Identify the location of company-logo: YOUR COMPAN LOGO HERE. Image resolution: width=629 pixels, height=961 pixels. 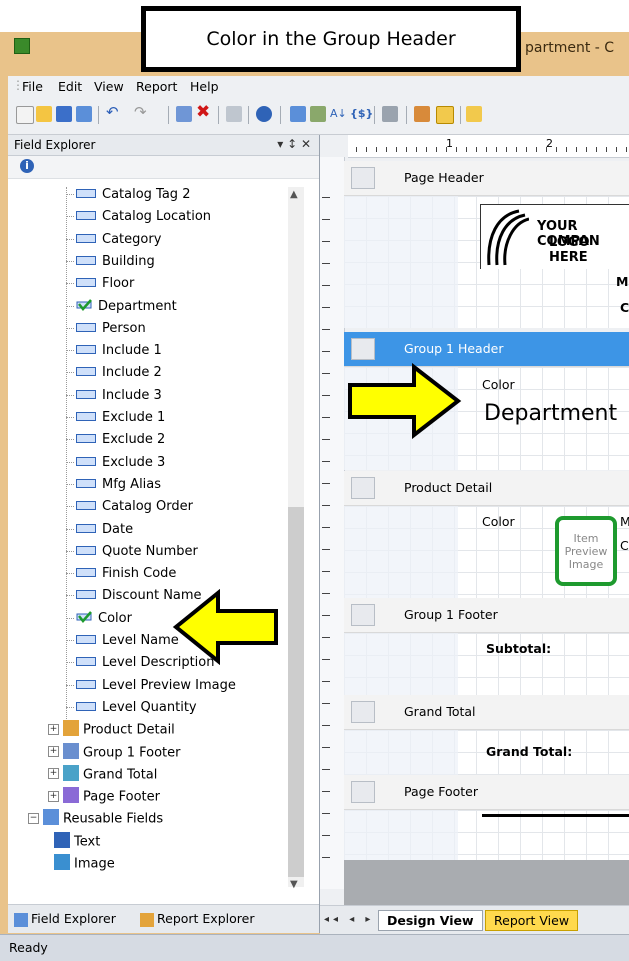
(554, 236).